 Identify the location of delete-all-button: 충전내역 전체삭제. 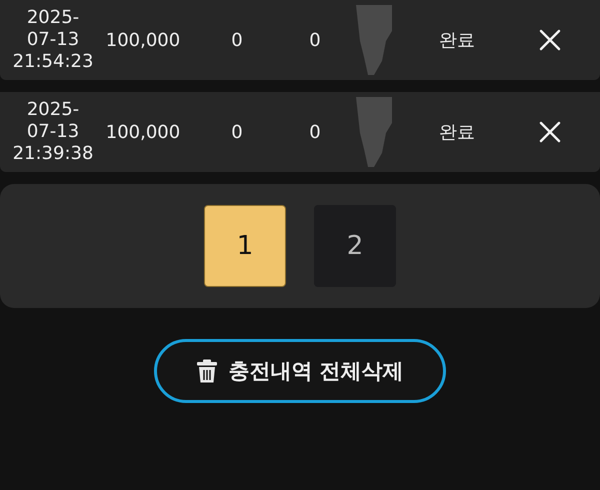
(300, 371).